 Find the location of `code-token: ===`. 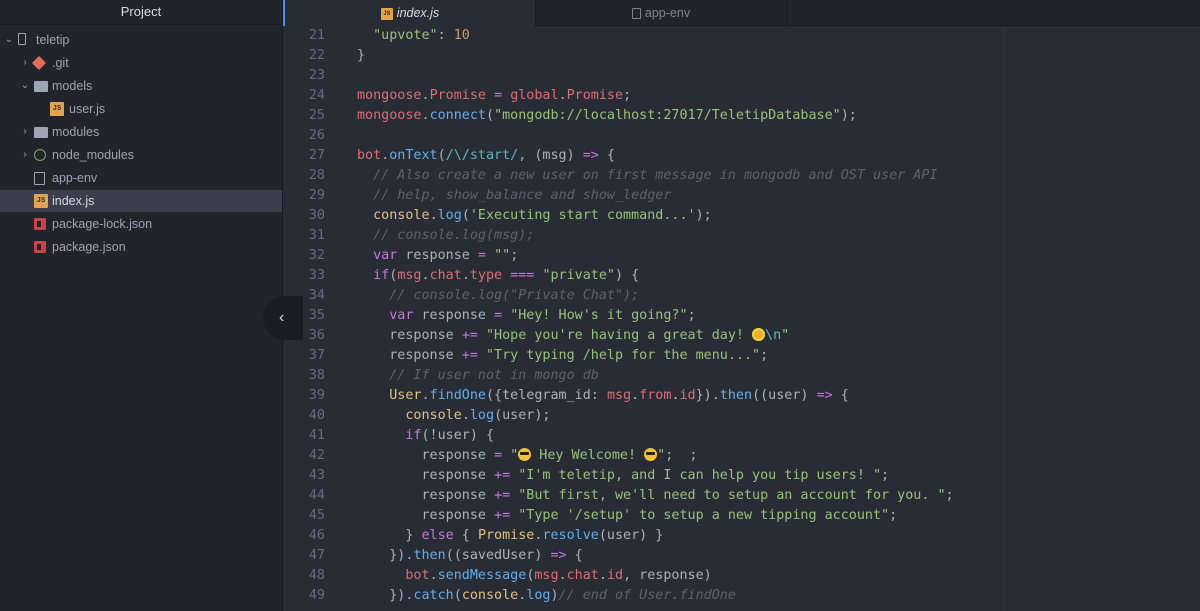

code-token: === is located at coordinates (522, 275).